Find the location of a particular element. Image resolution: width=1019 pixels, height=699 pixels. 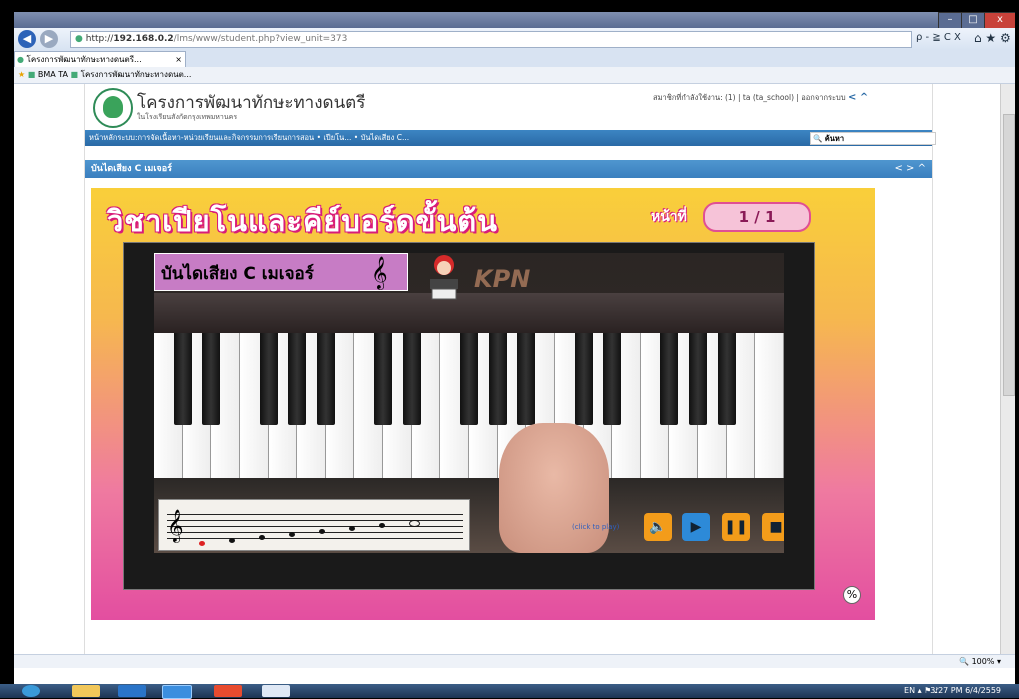

site-logo is located at coordinates (113, 108).